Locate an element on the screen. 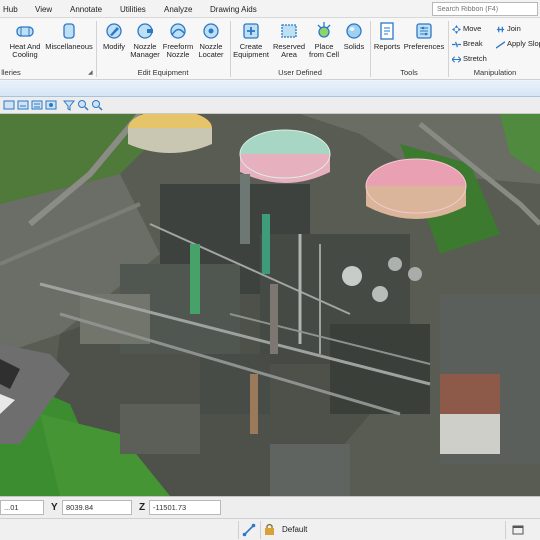 This screenshot has width=540, height=540. freeform-nozzle-label-2: Nozzle is located at coordinates (178, 54).